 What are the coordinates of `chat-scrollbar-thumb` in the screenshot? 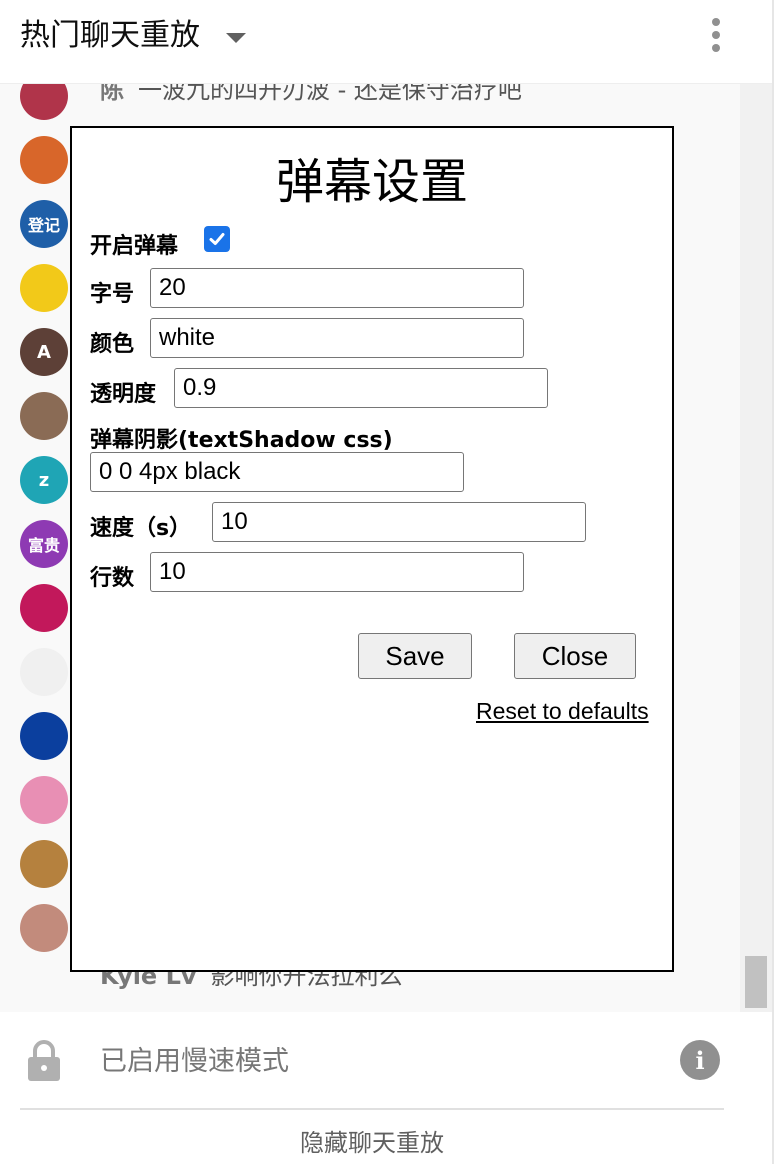 It's located at (756, 982).